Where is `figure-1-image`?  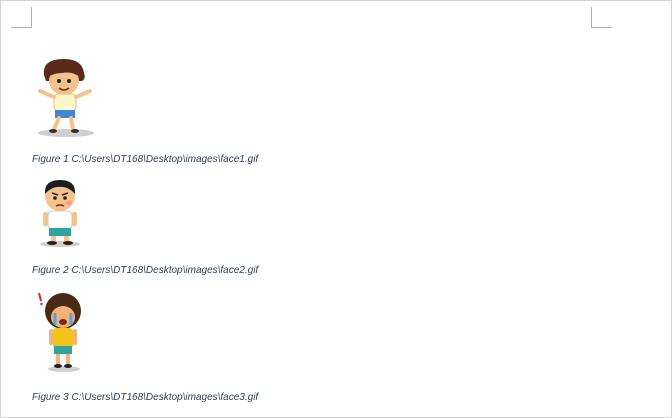
figure-1-image is located at coordinates (67, 97).